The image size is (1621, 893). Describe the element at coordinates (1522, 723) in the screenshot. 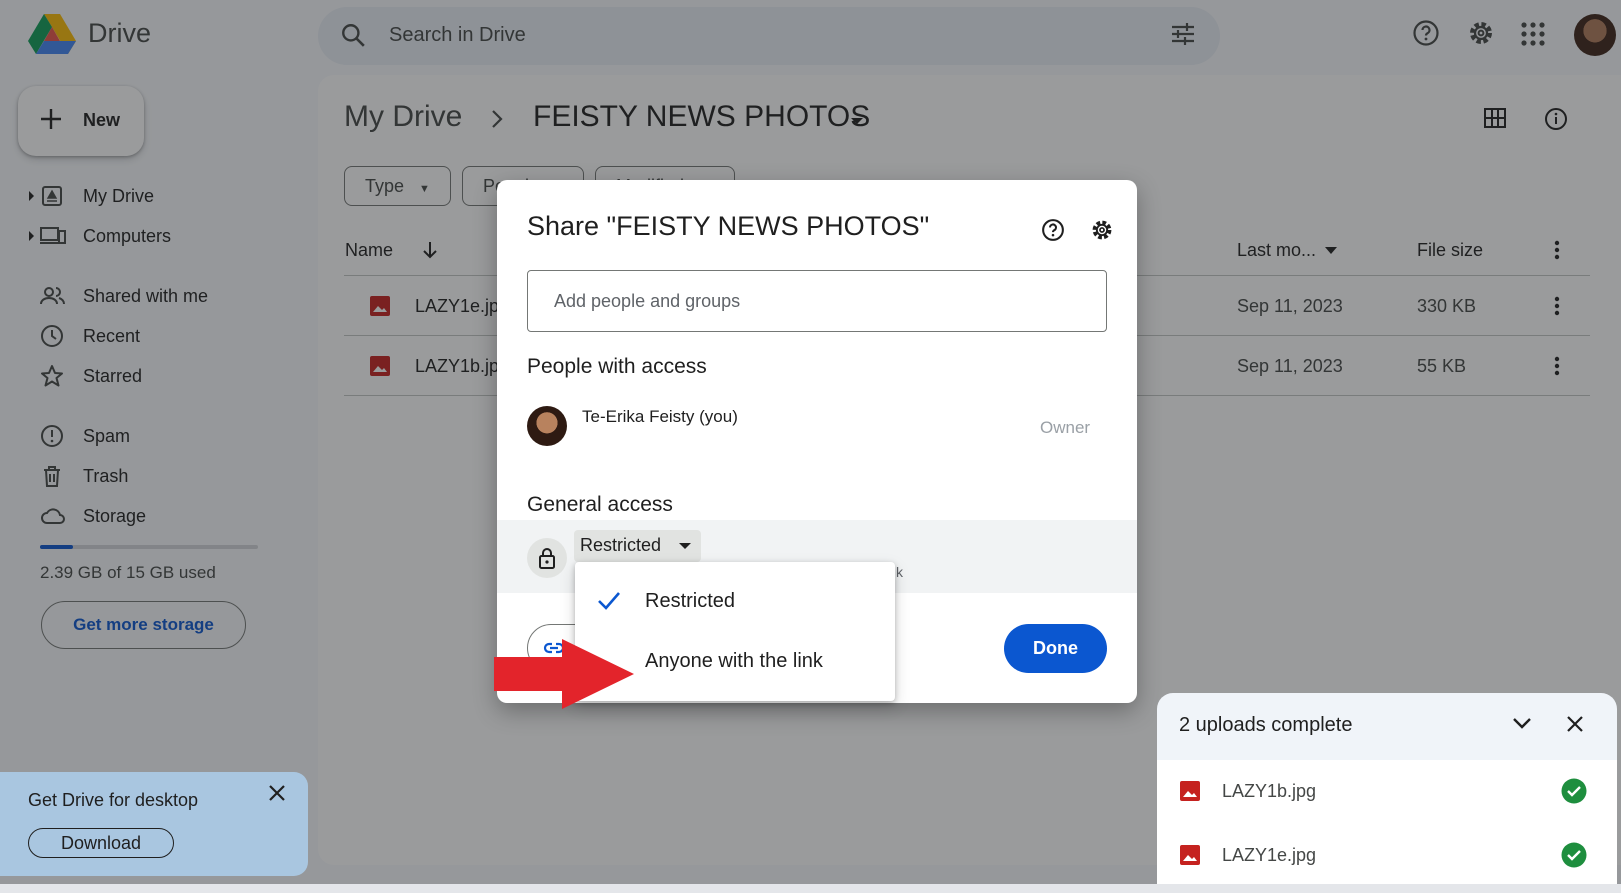

I see `chevron-down-icon` at that location.